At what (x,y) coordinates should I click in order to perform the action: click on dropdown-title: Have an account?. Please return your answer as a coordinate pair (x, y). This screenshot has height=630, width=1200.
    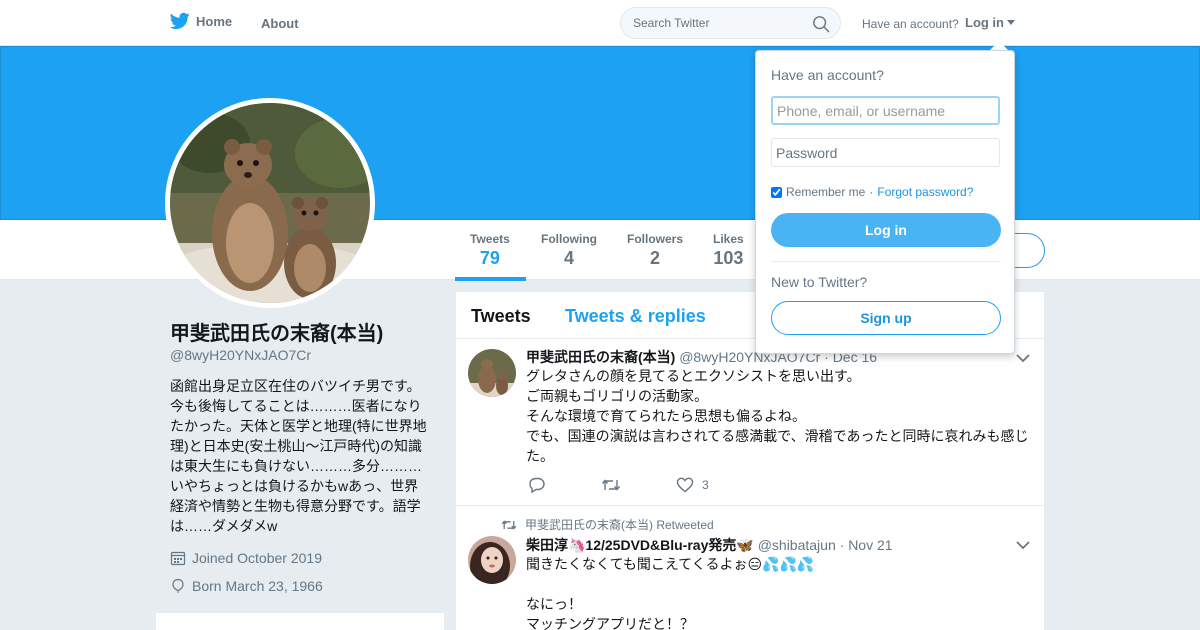
    Looking at the image, I should click on (827, 75).